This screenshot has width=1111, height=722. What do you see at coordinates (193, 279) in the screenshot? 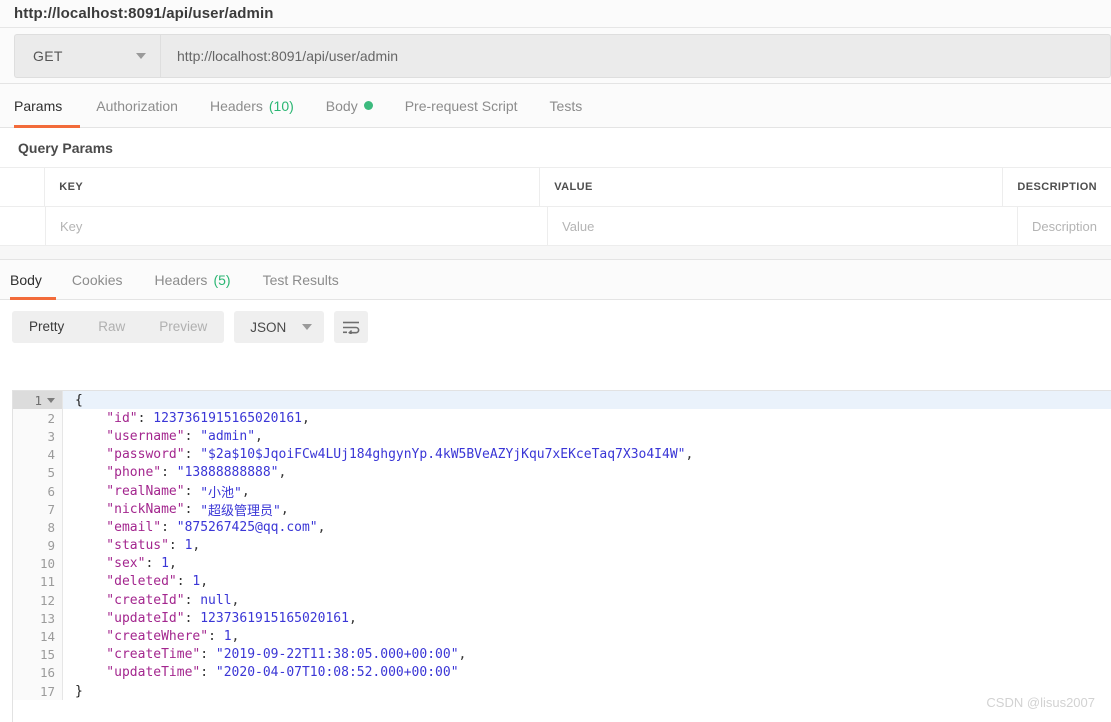
I see `response-tab-headers: Headers (5)` at bounding box center [193, 279].